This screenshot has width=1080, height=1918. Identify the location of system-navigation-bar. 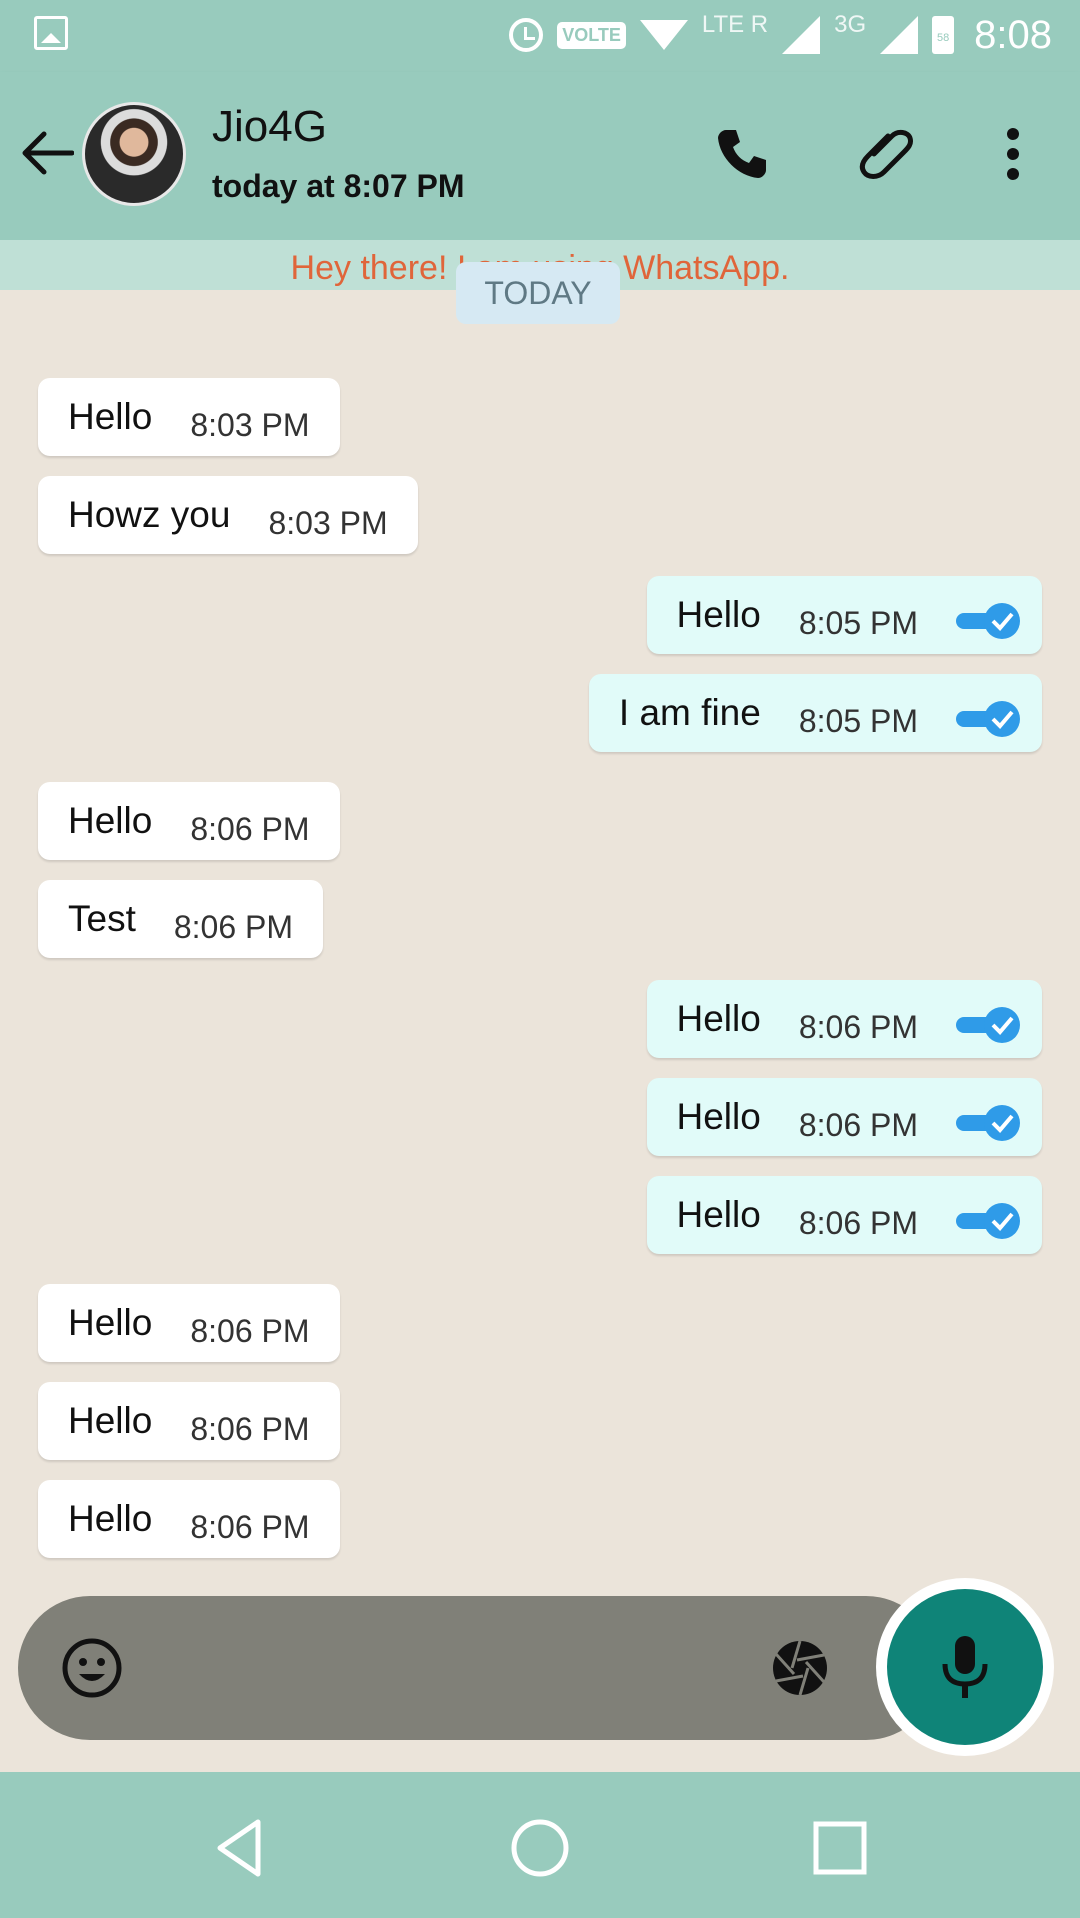
(540, 1845).